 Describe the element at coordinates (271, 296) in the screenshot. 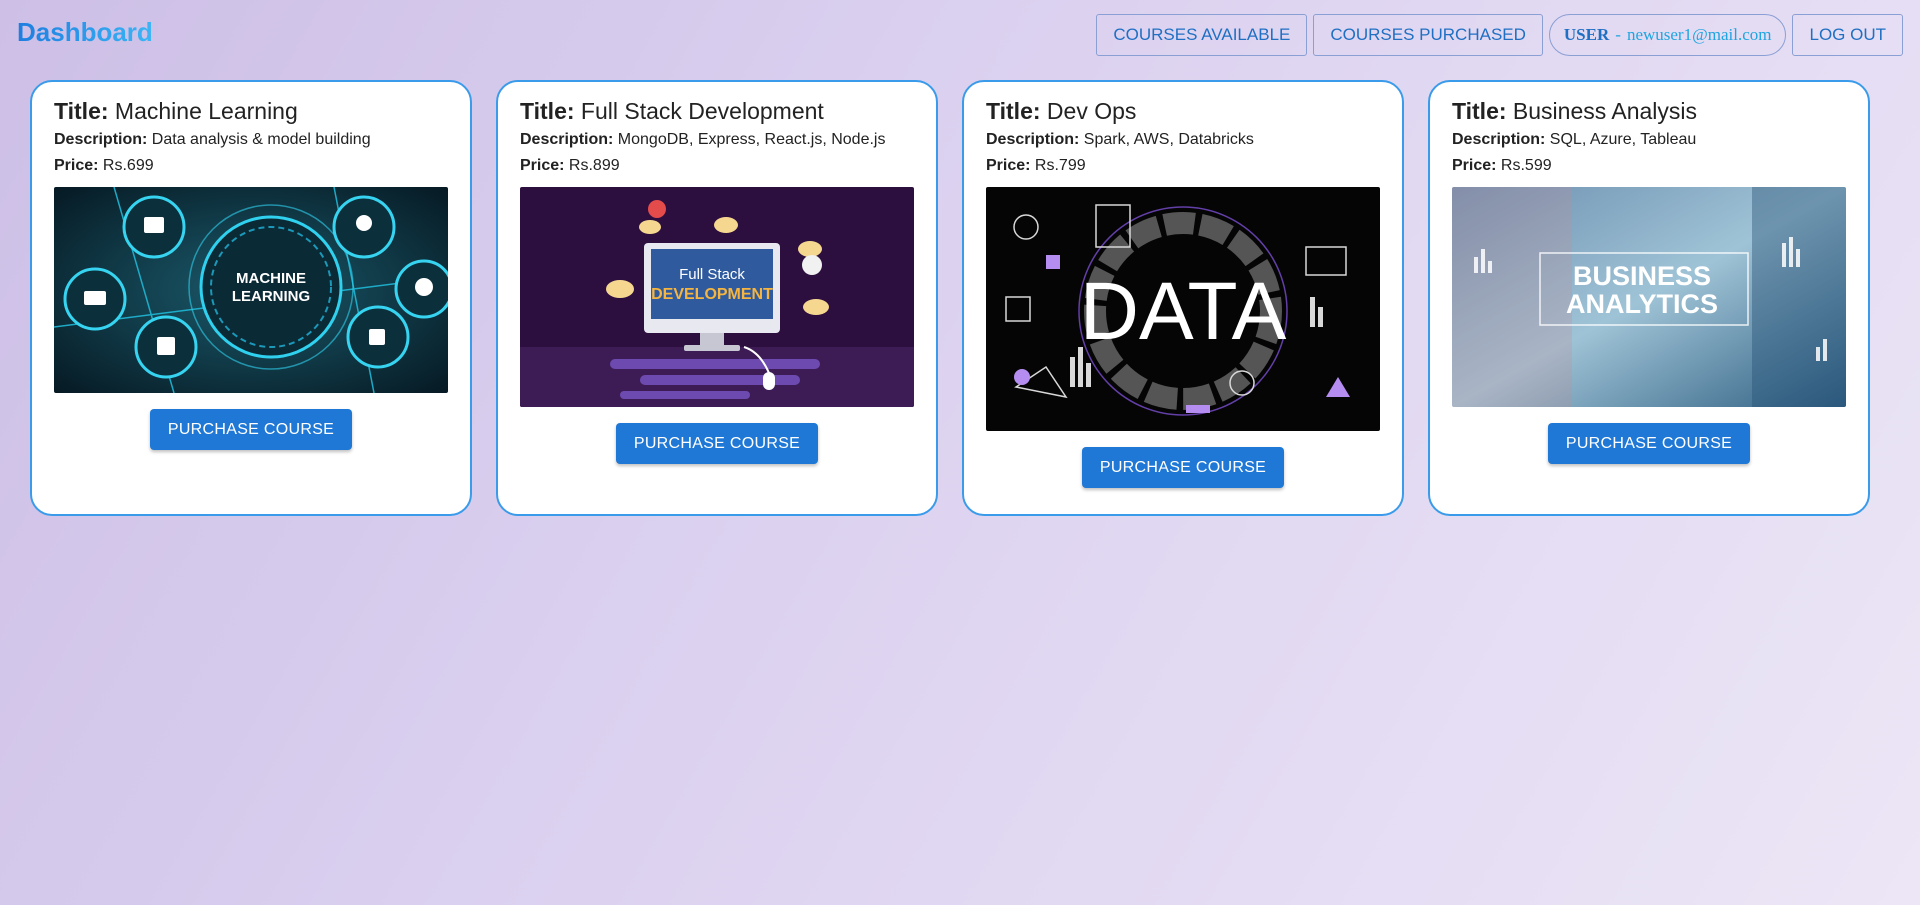

I see `ml-image-text-2: LEARNING` at that location.